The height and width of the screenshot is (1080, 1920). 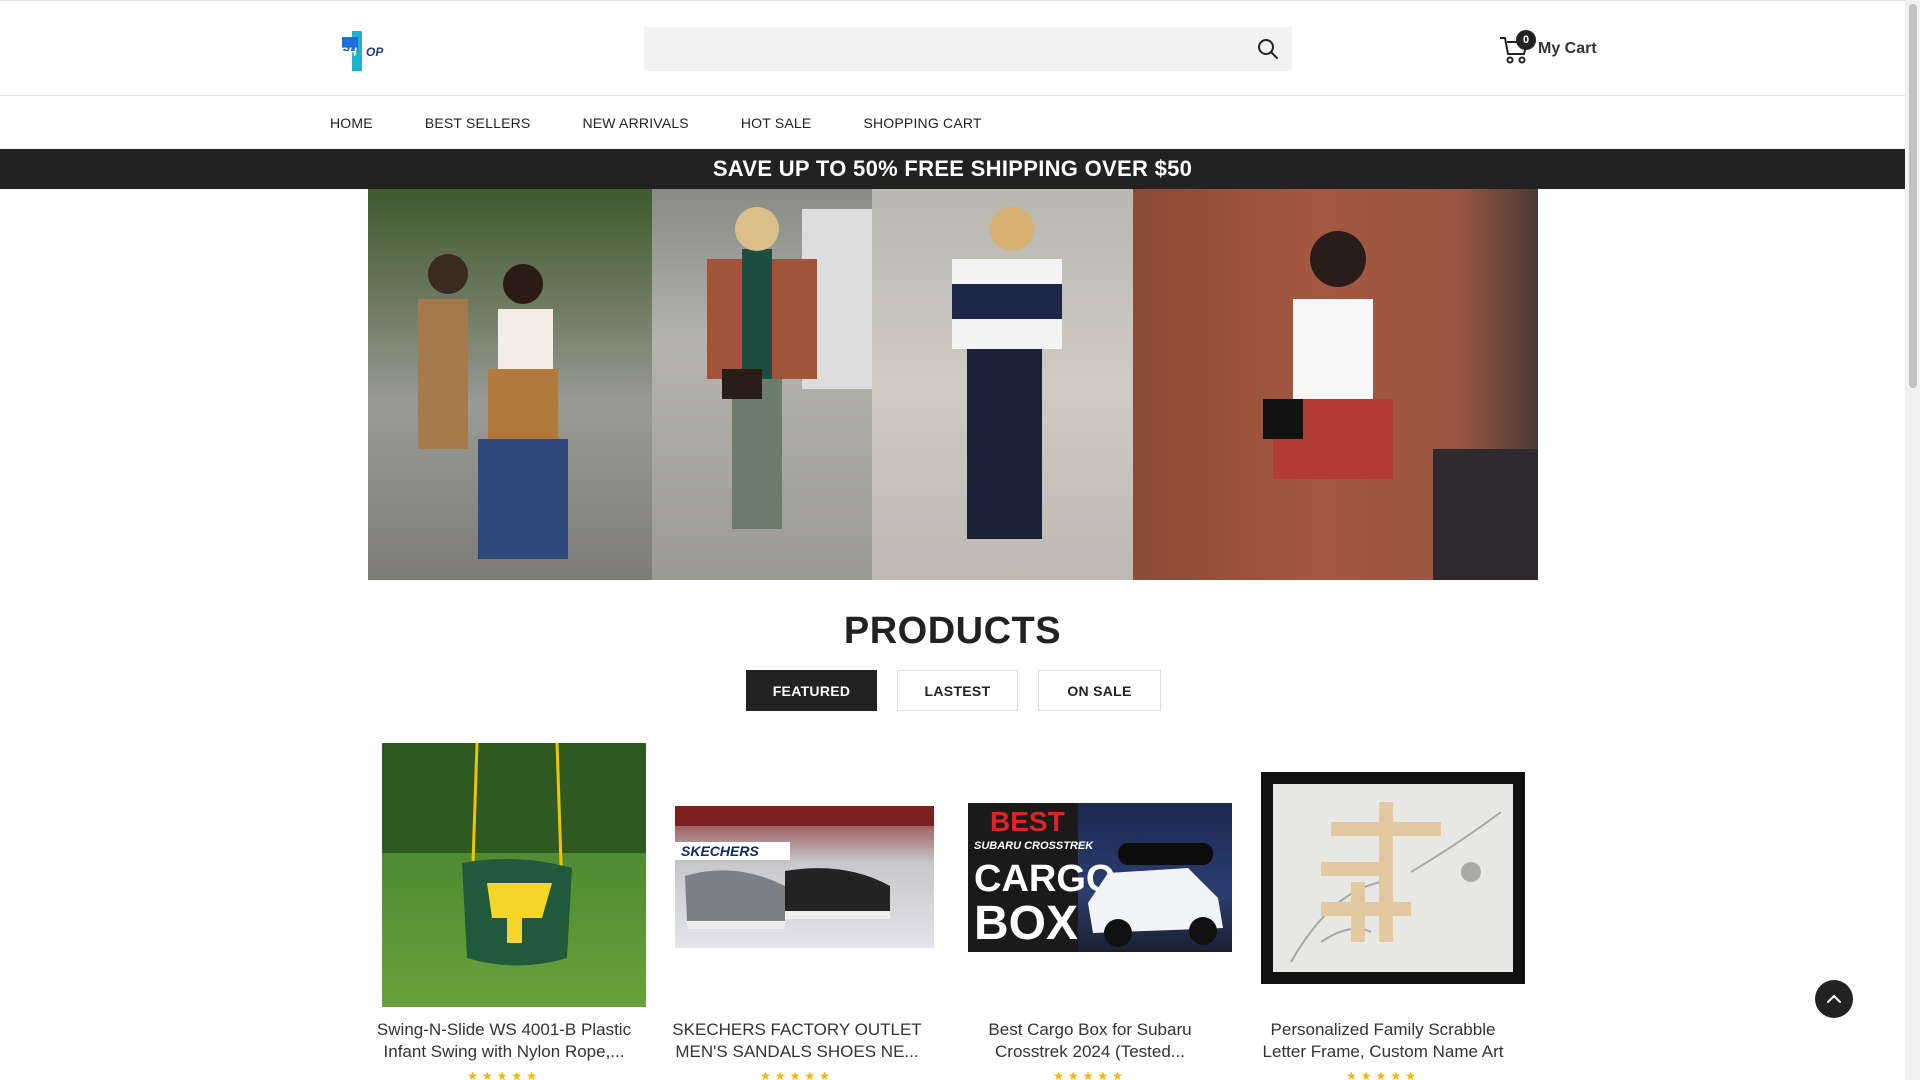 I want to click on nav-item-hot-sale: HOT SALE, so click(x=776, y=123).